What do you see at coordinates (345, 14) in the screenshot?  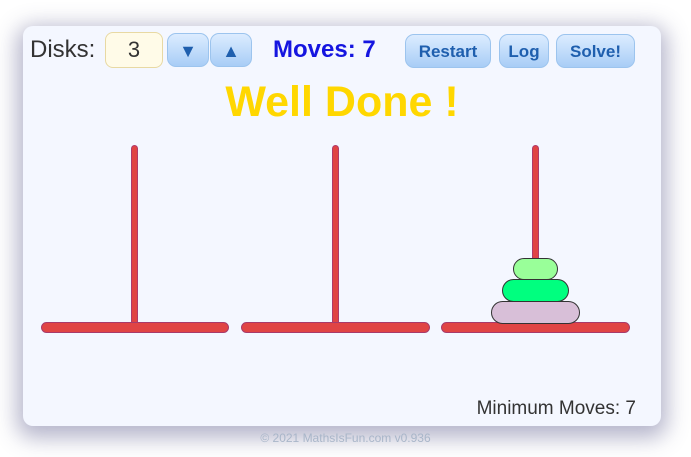 I see `top-backdrop` at bounding box center [345, 14].